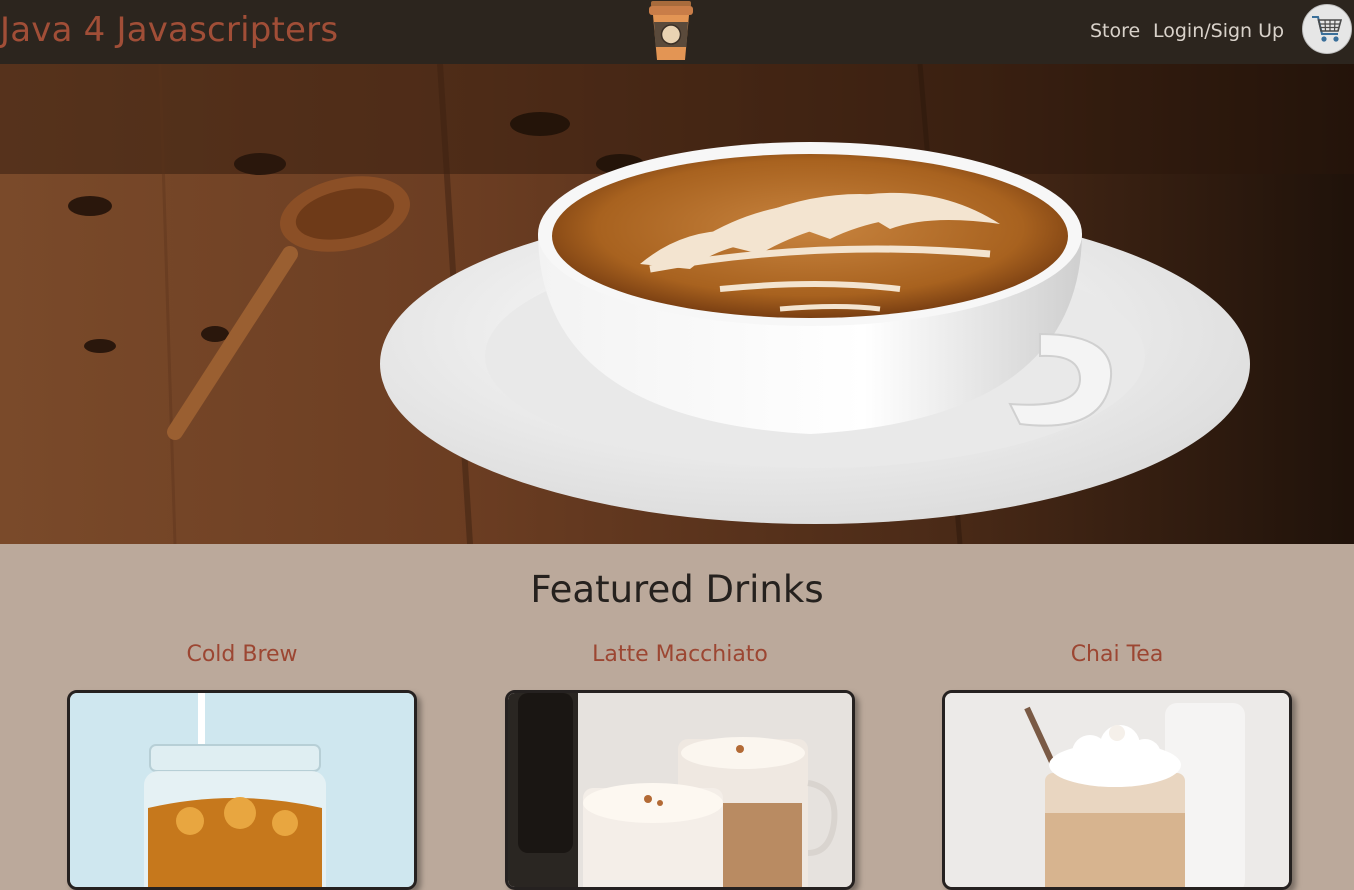 Image resolution: width=1354 pixels, height=890 pixels. I want to click on nav-store-link: Store, so click(1115, 31).